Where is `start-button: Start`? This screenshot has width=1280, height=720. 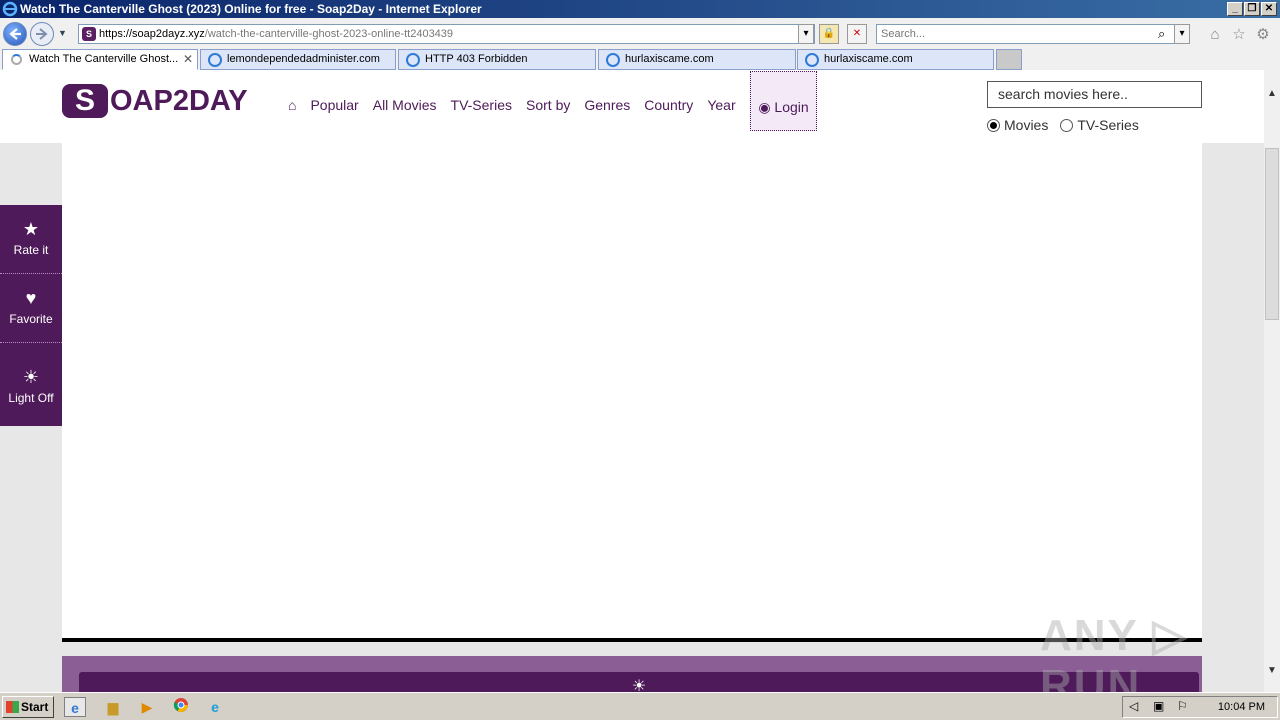
start-button: Start is located at coordinates (28, 707).